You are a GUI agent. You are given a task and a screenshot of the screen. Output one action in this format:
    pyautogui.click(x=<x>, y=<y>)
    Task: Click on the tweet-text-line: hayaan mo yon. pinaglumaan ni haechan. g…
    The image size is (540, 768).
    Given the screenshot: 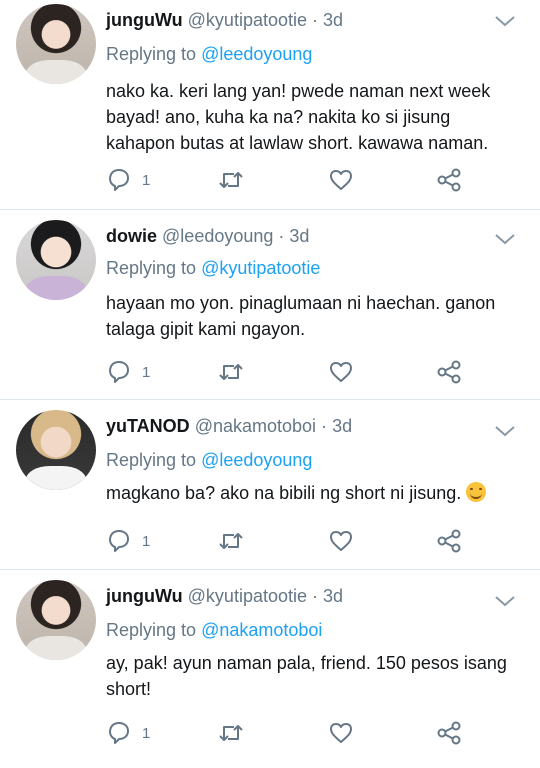 What is the action you would take?
    pyautogui.click(x=301, y=303)
    